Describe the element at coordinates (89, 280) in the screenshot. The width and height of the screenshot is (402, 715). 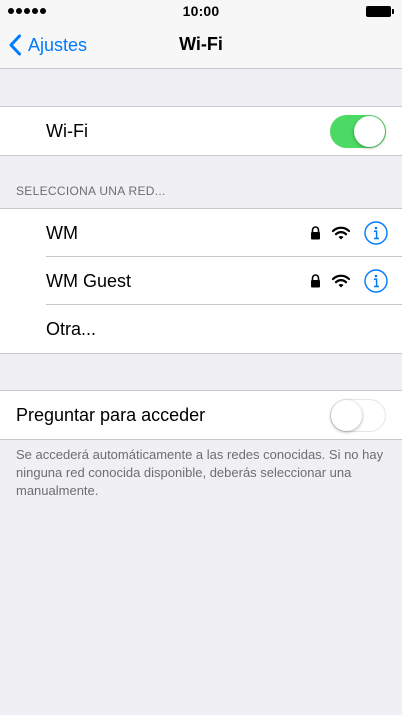
I see `network-name: WM Guest` at that location.